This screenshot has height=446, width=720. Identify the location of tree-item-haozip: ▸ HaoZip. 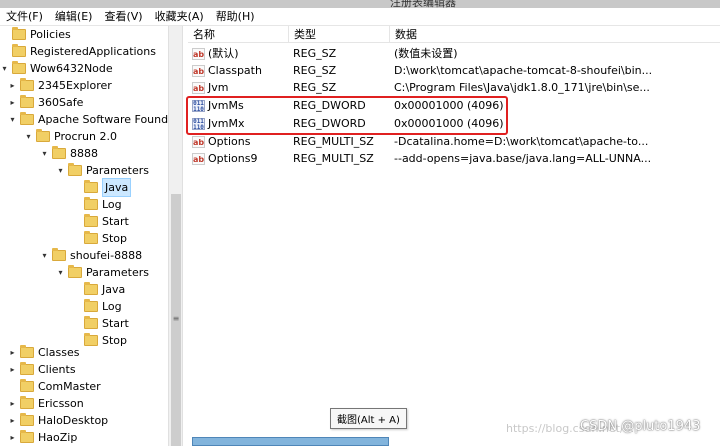
(42, 437).